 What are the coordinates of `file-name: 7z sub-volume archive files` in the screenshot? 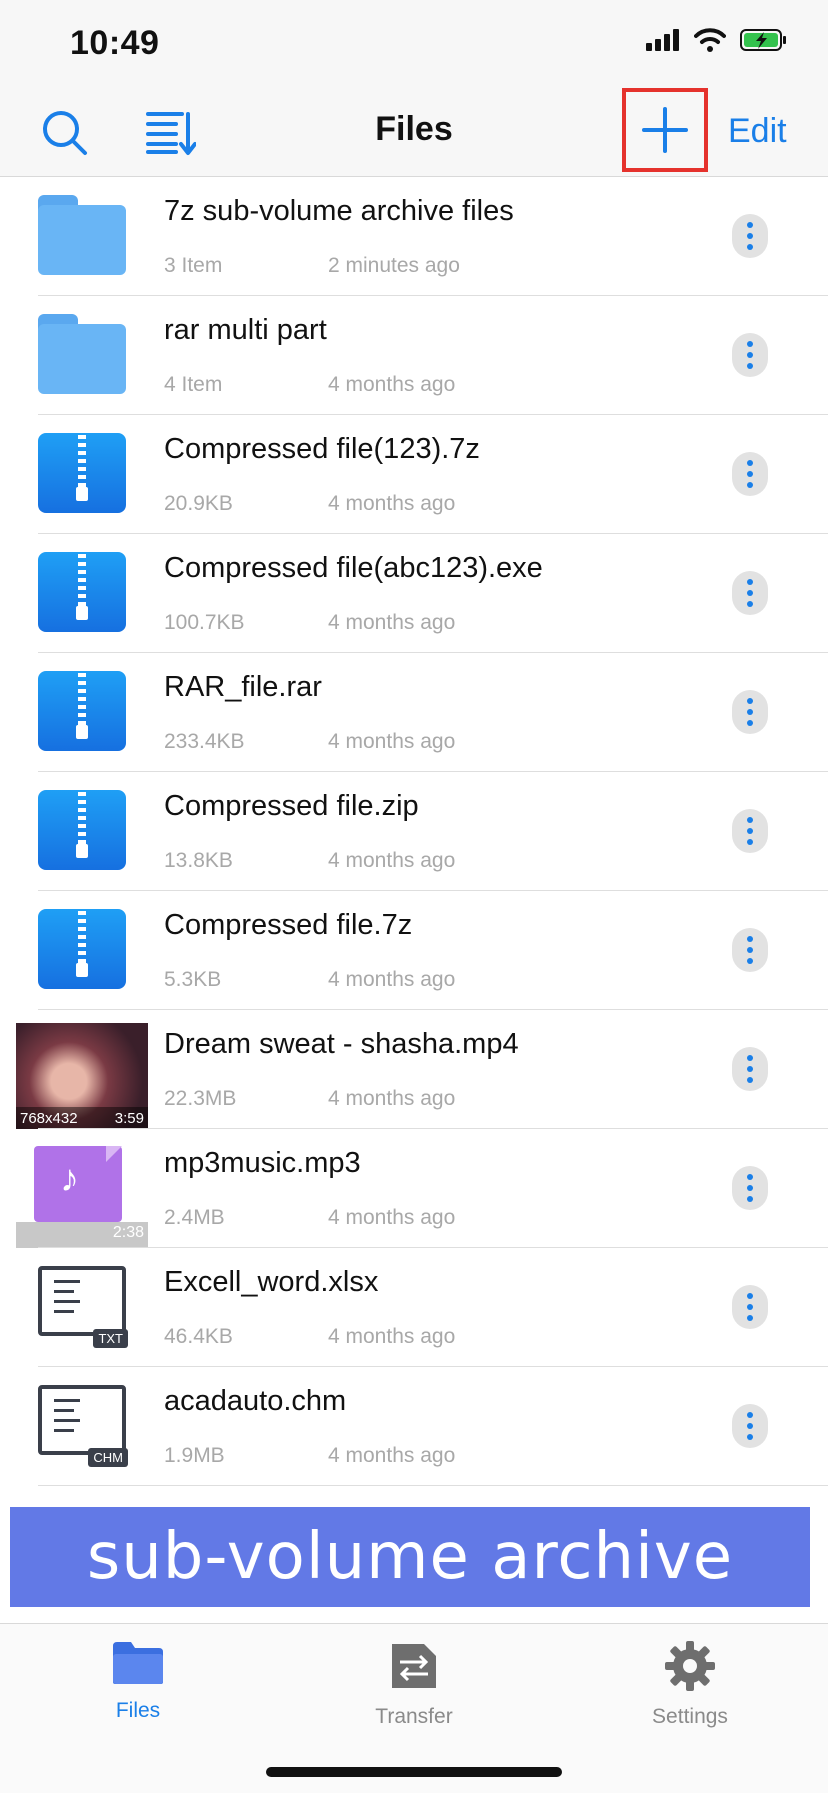 It's located at (339, 211).